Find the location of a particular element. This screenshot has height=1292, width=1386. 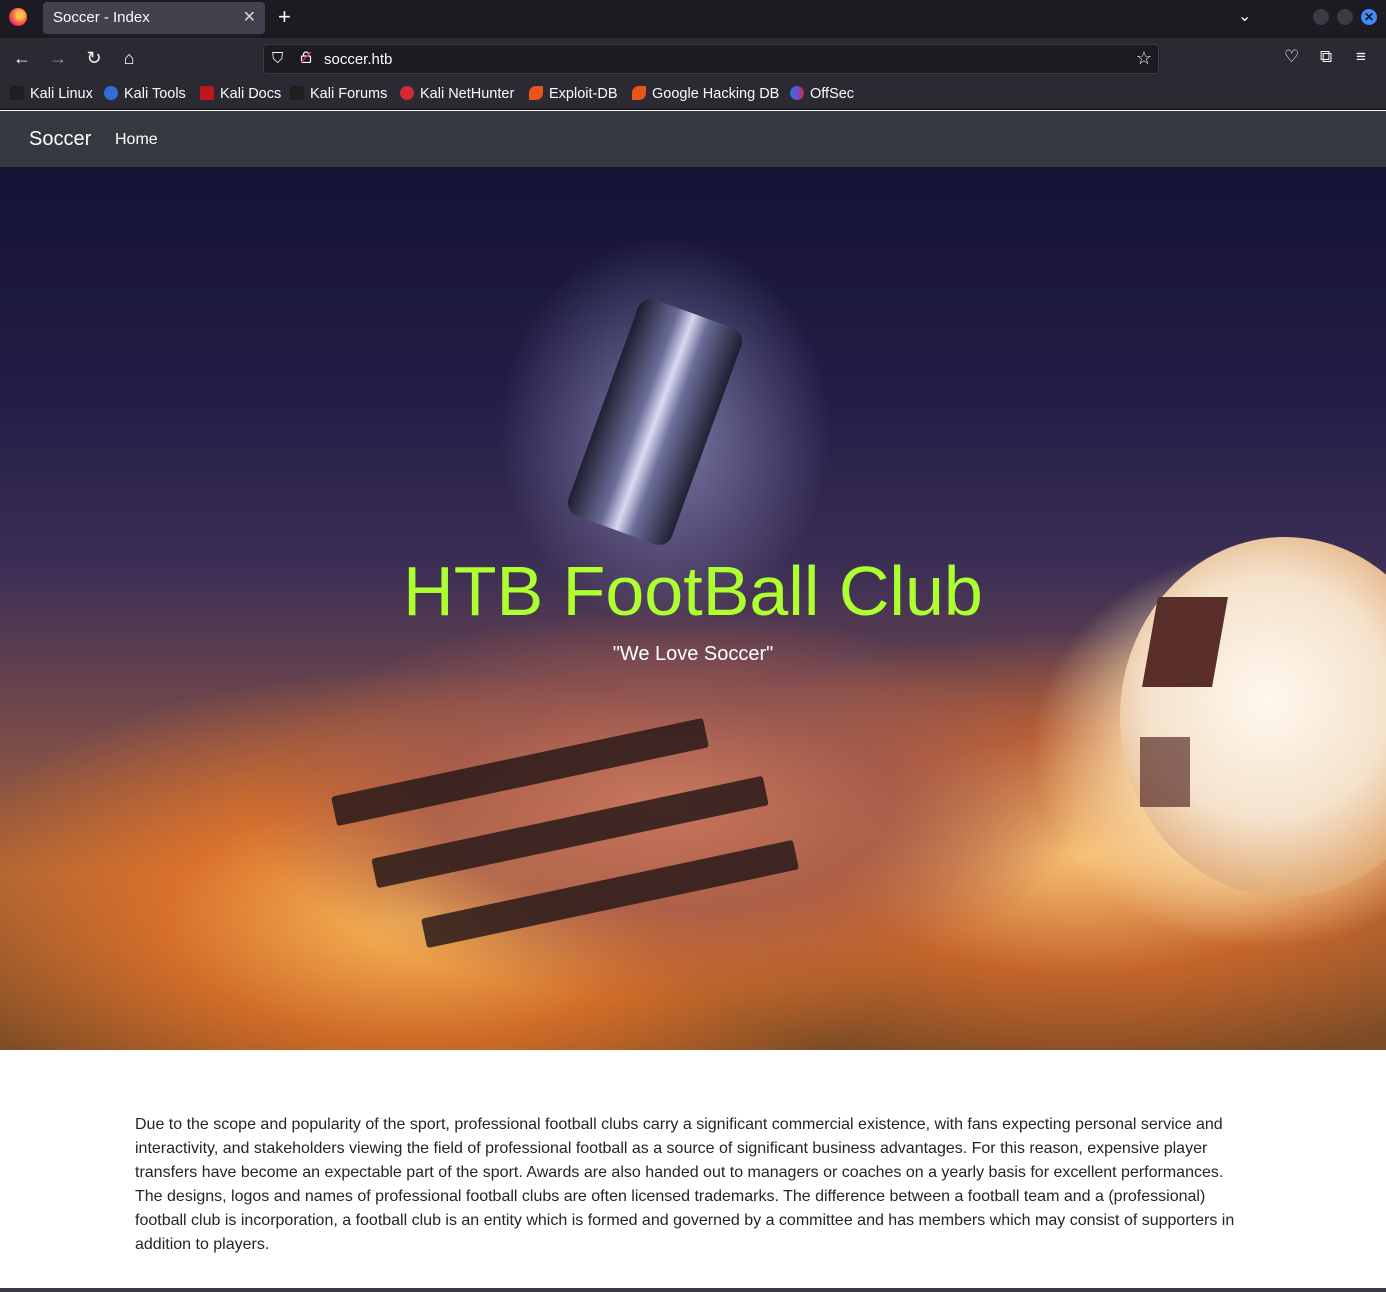

minimize-window-button is located at coordinates (1321, 17).